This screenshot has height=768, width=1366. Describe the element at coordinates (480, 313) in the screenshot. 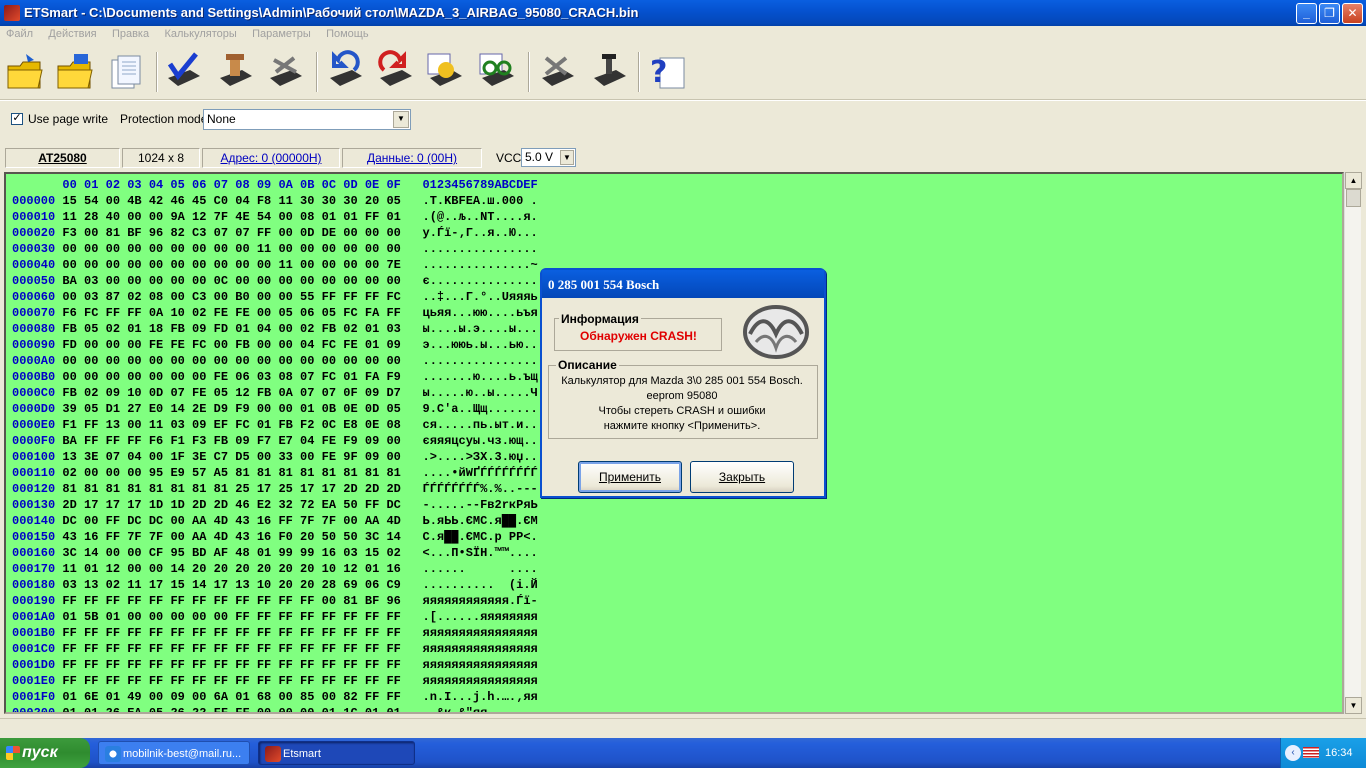

I see `hex-ascii: цьяя...юю....ьъя` at that location.